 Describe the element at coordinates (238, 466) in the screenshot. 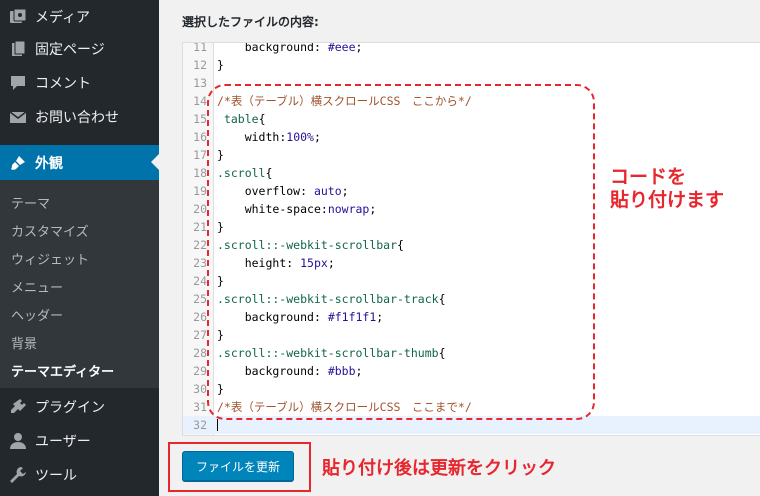

I see `update-file-button: ファイルを更新` at that location.